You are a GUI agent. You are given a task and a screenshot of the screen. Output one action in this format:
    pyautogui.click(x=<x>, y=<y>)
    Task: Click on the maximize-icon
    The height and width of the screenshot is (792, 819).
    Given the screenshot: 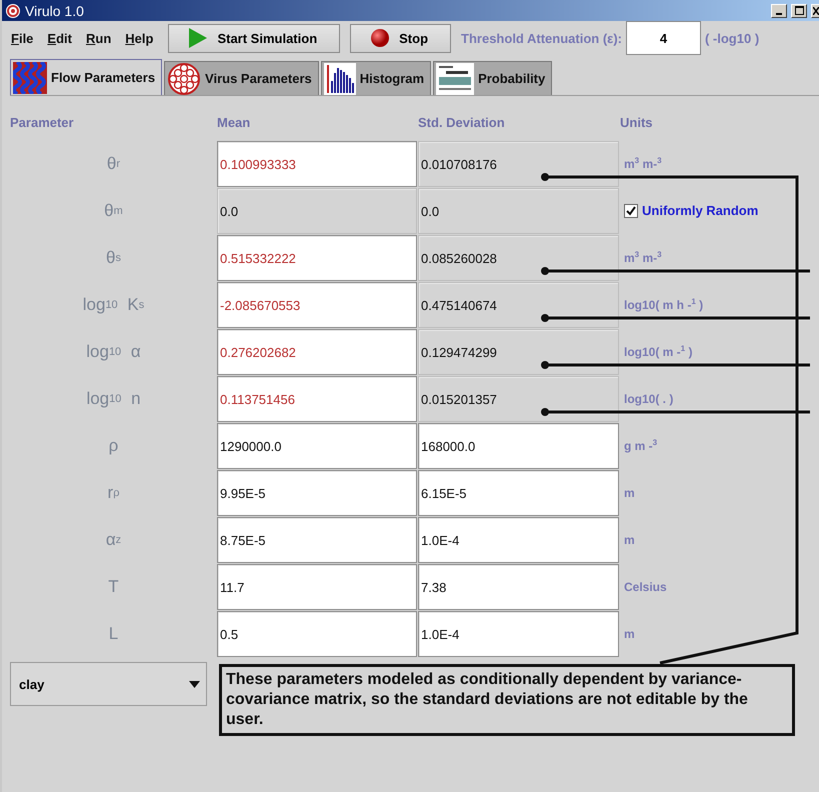 What is the action you would take?
    pyautogui.click(x=799, y=10)
    